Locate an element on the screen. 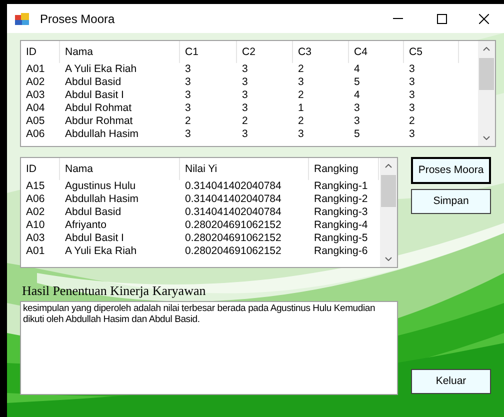 This screenshot has width=504, height=417. column-header: C5 is located at coordinates (431, 52).